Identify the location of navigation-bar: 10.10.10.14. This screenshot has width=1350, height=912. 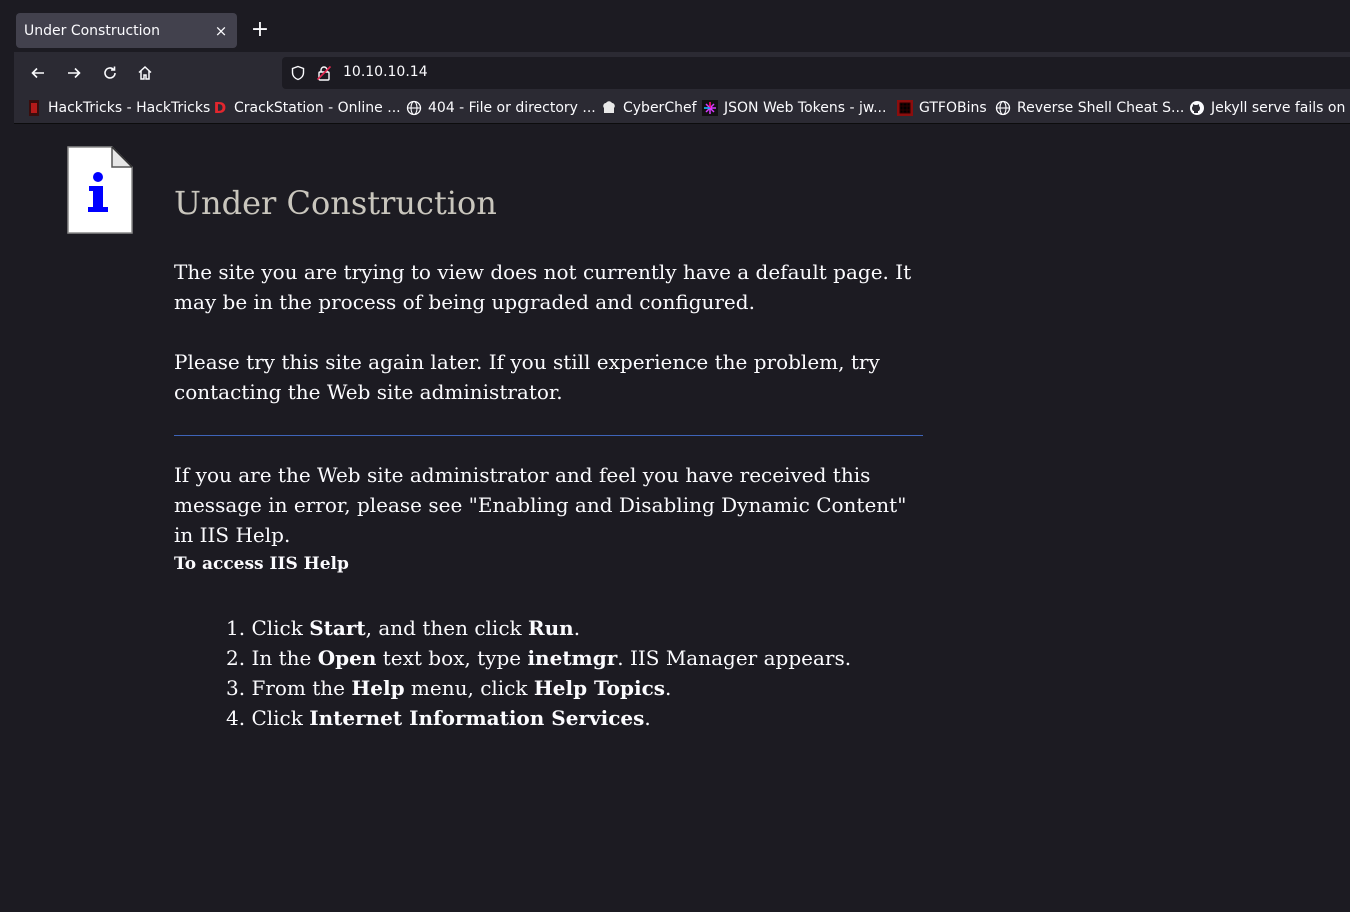
(682, 73).